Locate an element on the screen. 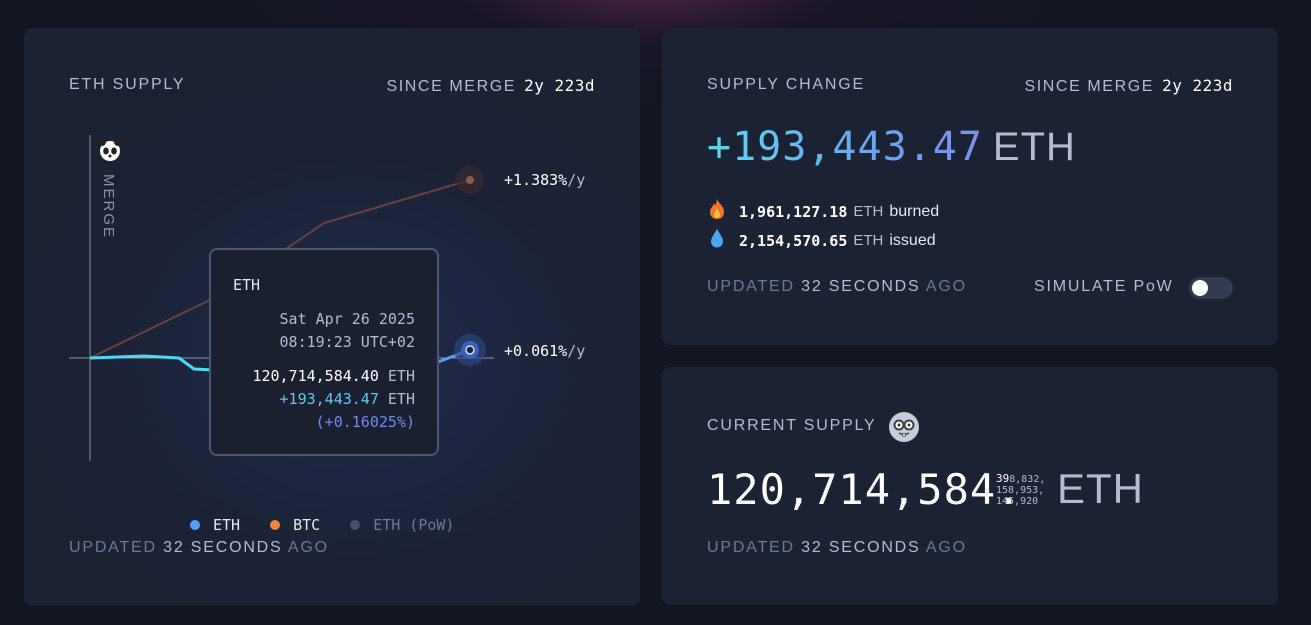 This screenshot has height=625, width=1311. burned-row: 1,961,127.18 ETH burned is located at coordinates (823, 211).